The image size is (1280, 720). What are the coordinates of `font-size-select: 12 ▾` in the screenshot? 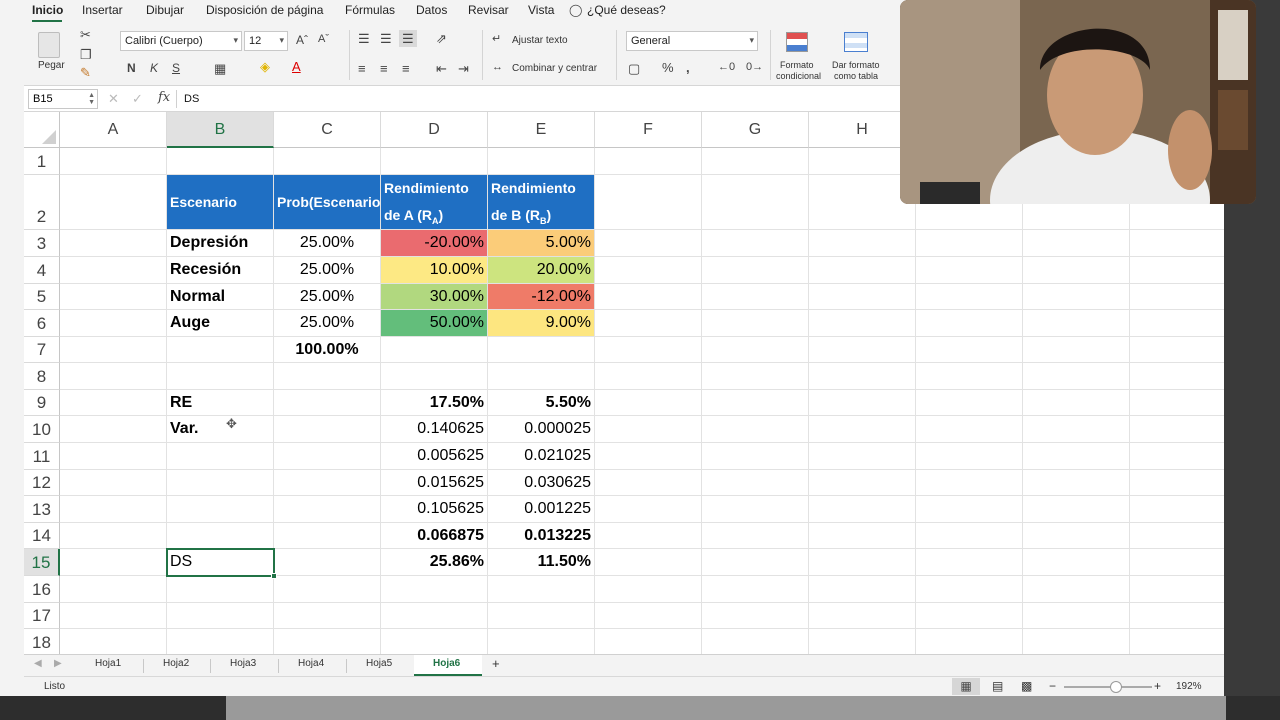 It's located at (266, 41).